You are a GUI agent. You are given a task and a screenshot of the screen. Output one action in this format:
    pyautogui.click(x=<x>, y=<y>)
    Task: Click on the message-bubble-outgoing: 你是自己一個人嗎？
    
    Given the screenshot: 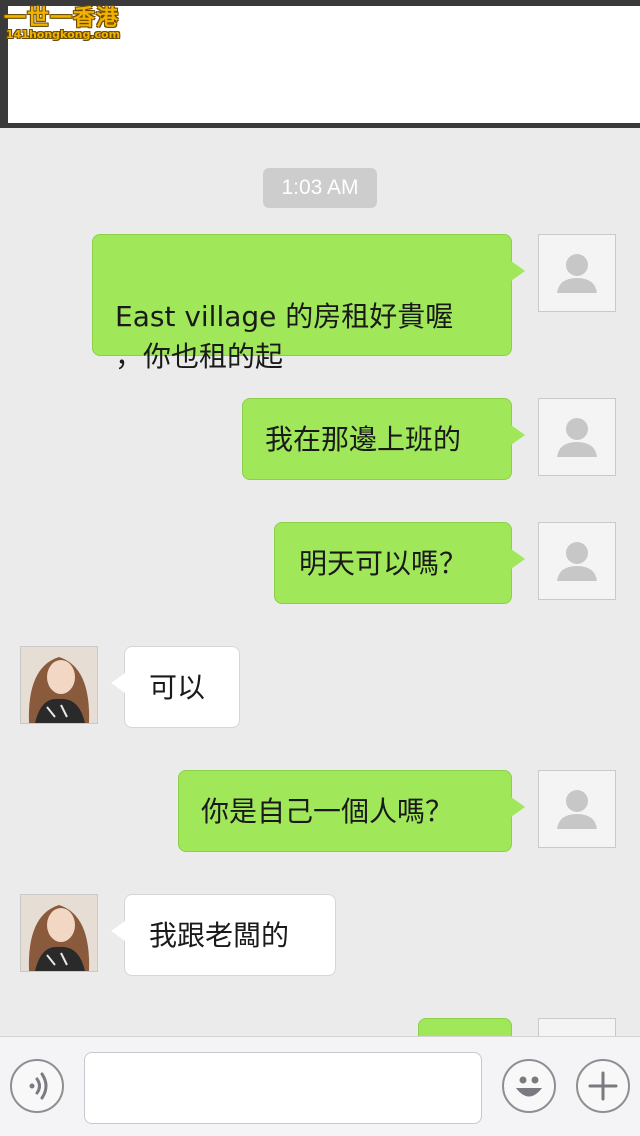 What is the action you would take?
    pyautogui.click(x=351, y=811)
    